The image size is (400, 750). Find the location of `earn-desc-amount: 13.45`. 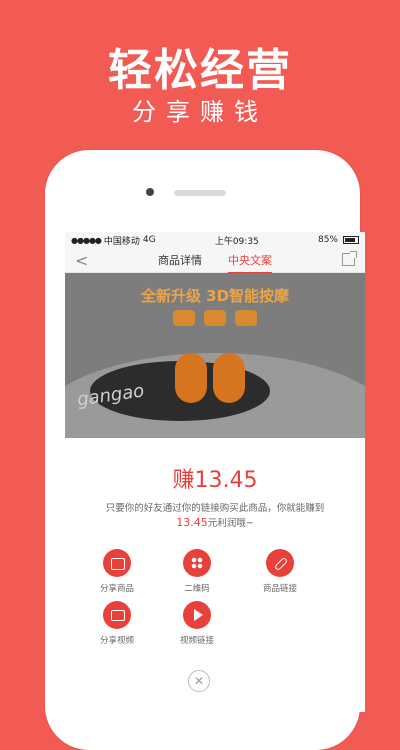

earn-desc-amount: 13.45 is located at coordinates (192, 522).